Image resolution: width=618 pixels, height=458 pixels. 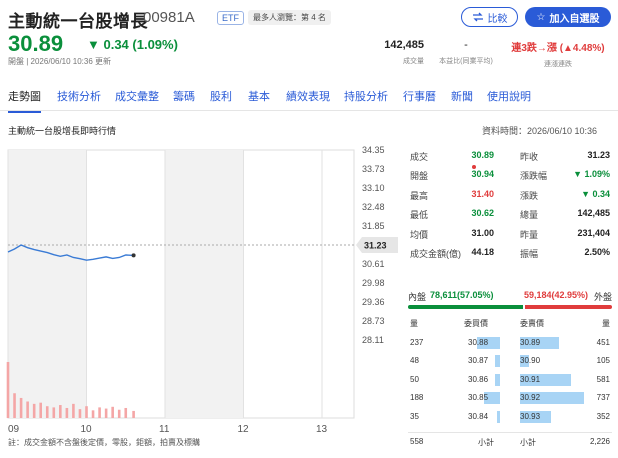 I want to click on compare-label: 比較, so click(x=497, y=19).